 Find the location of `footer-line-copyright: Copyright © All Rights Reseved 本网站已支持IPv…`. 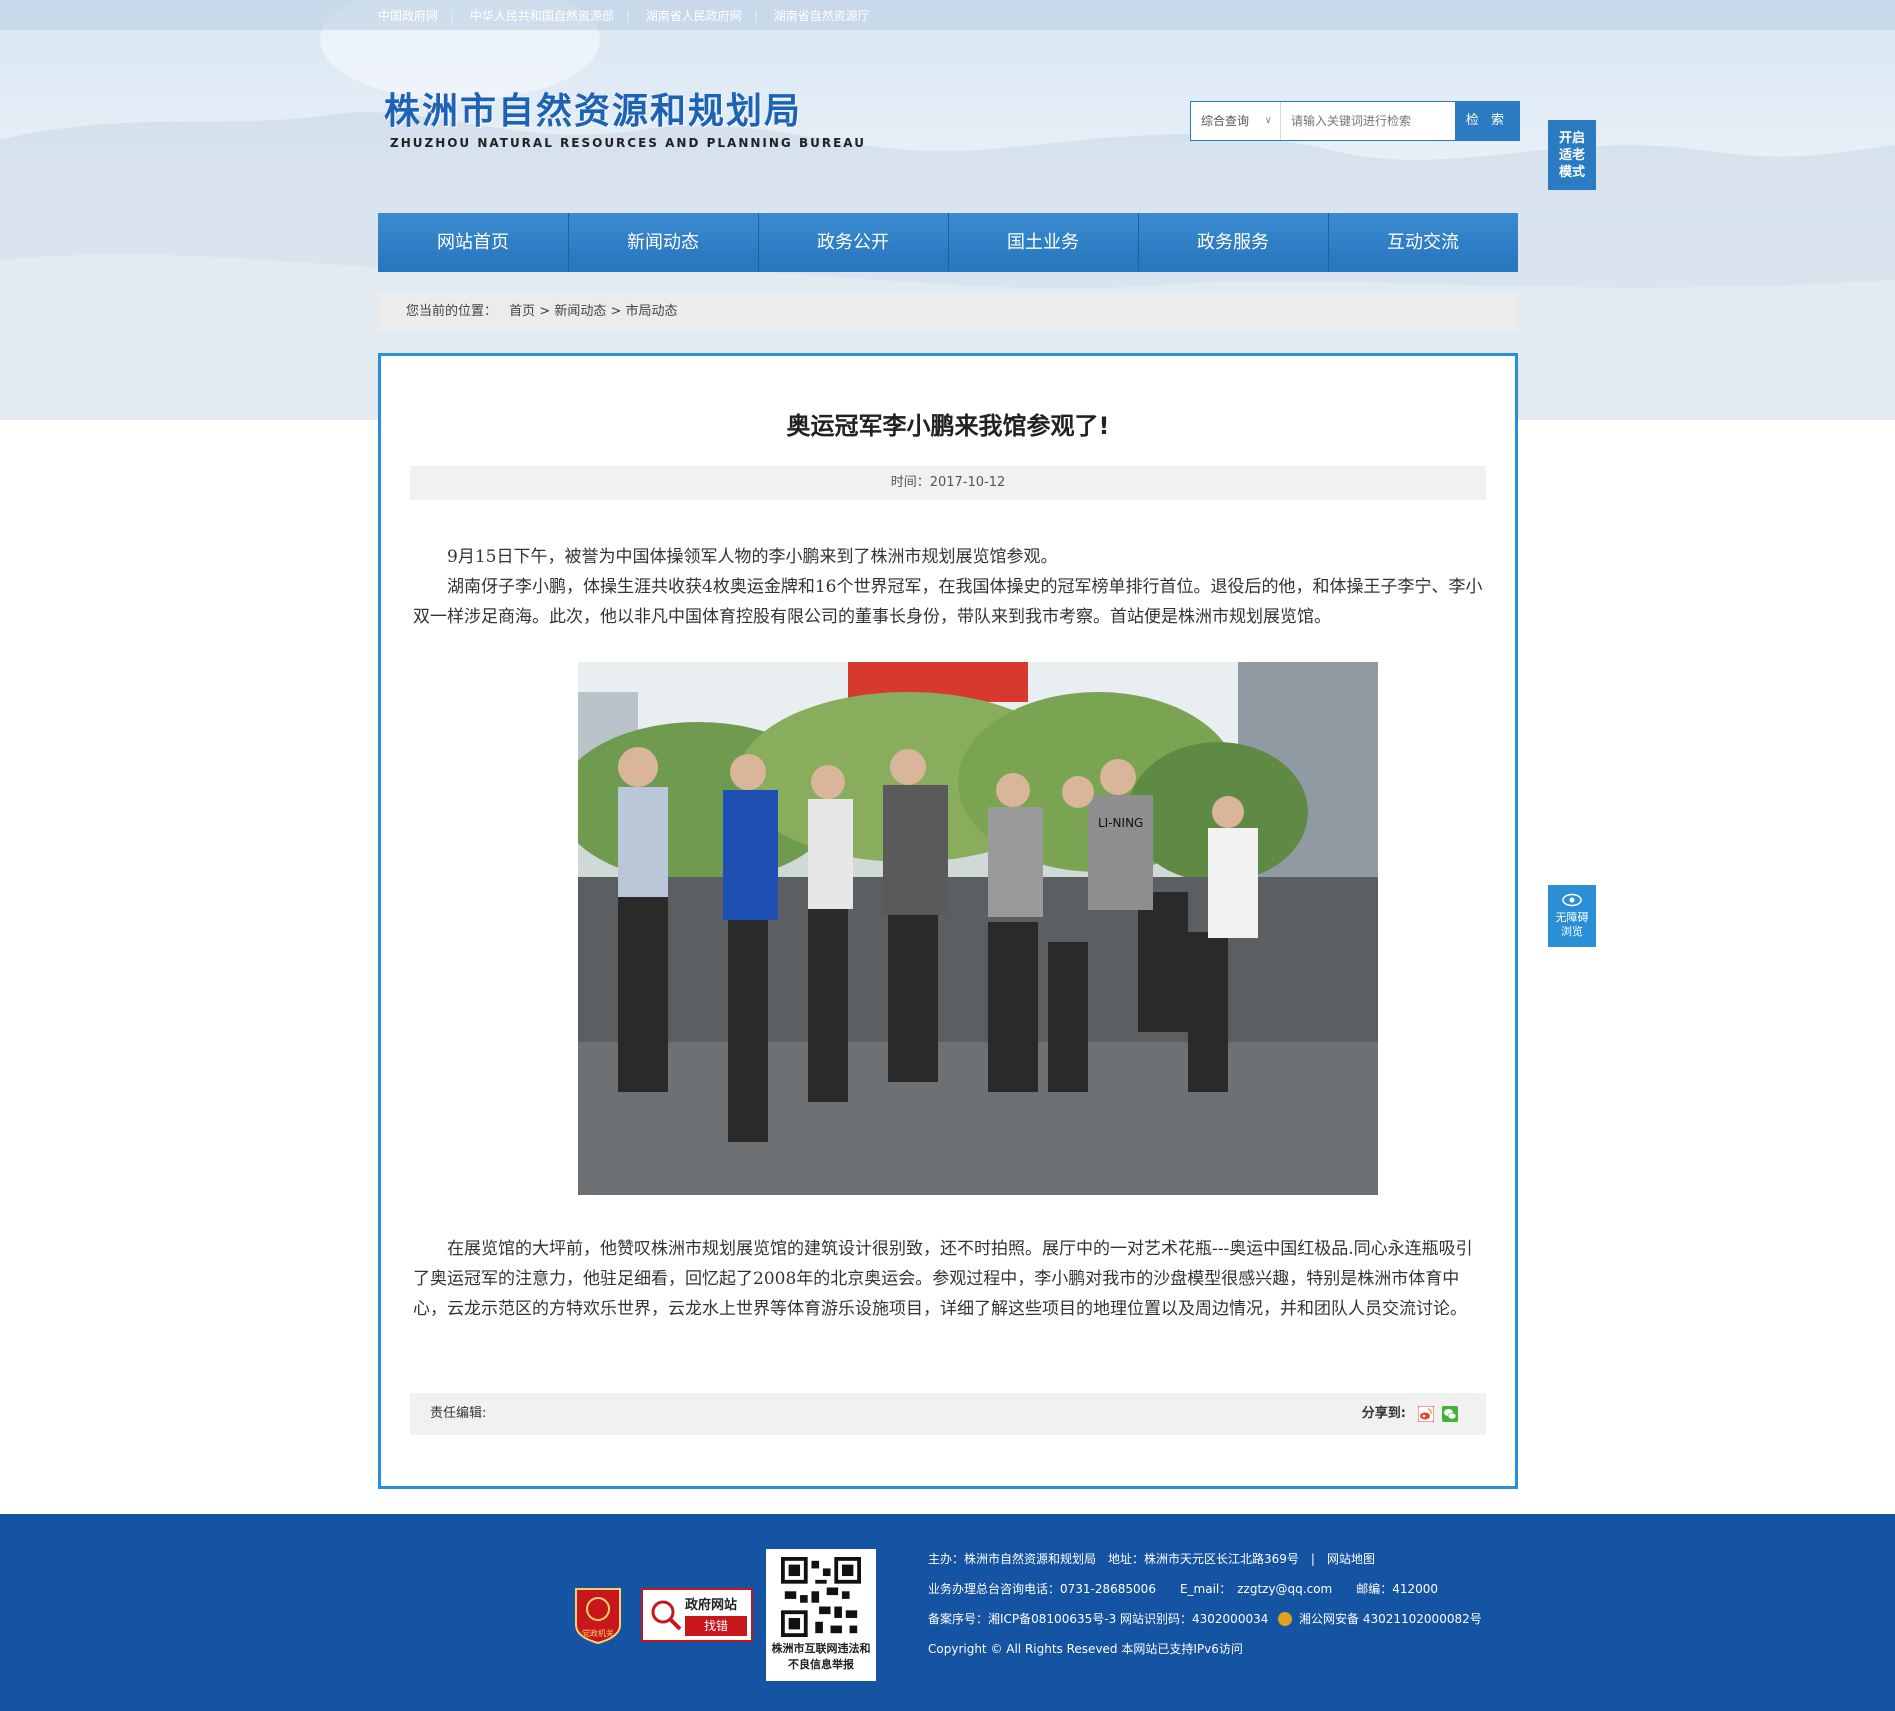

footer-line-copyright: Copyright © All Rights Reseved 本网站已支持IPv… is located at coordinates (1085, 1649).